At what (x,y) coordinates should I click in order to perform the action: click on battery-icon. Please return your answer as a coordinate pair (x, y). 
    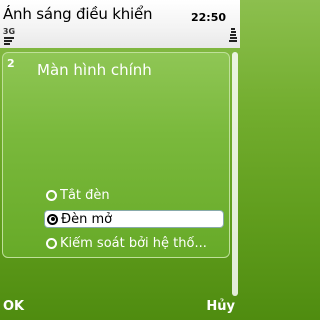
    Looking at the image, I should click on (233, 38).